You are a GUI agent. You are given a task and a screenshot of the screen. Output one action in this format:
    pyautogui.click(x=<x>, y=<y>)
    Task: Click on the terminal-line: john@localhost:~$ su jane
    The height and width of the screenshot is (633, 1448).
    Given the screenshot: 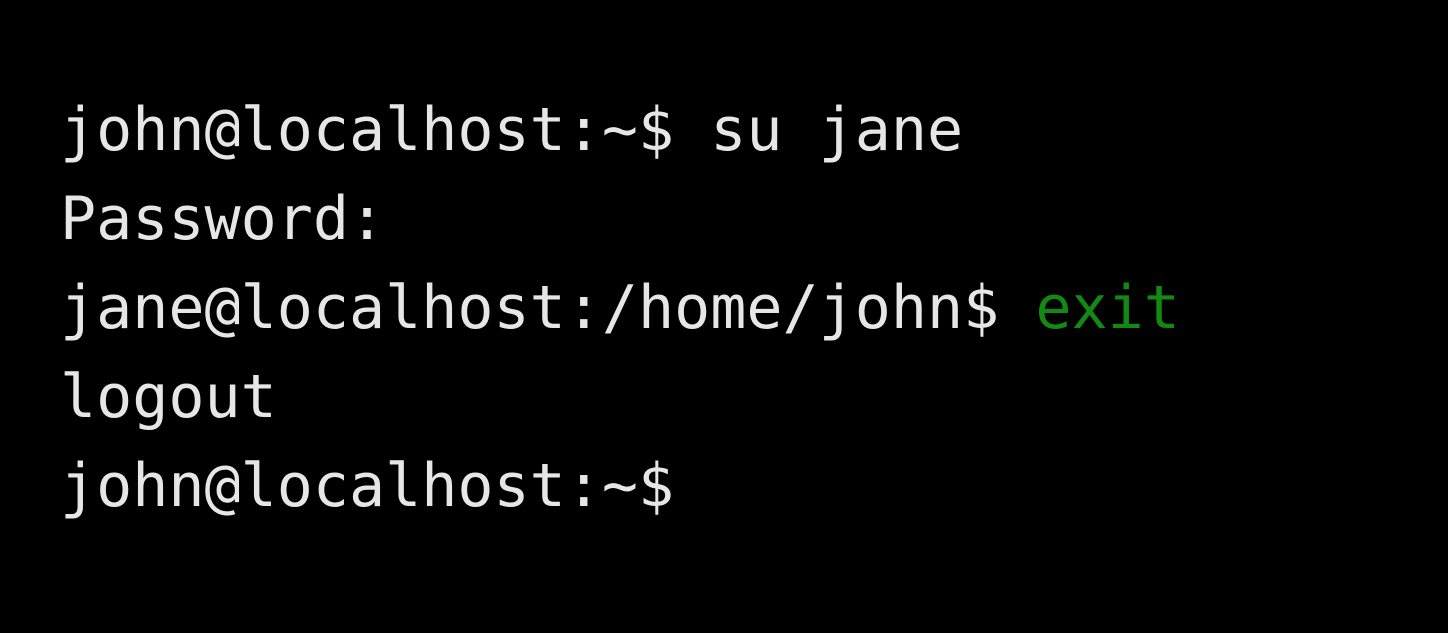 What is the action you would take?
    pyautogui.click(x=754, y=130)
    